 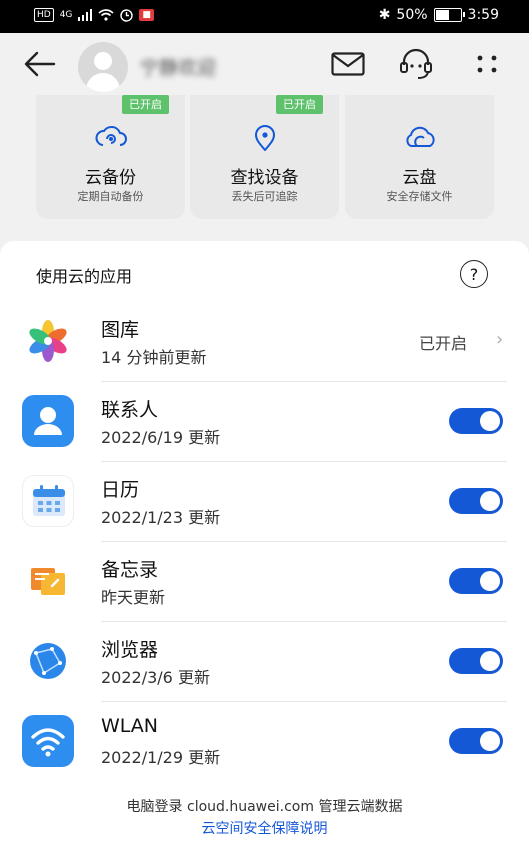 I want to click on signal-icon, so click(x=85, y=15).